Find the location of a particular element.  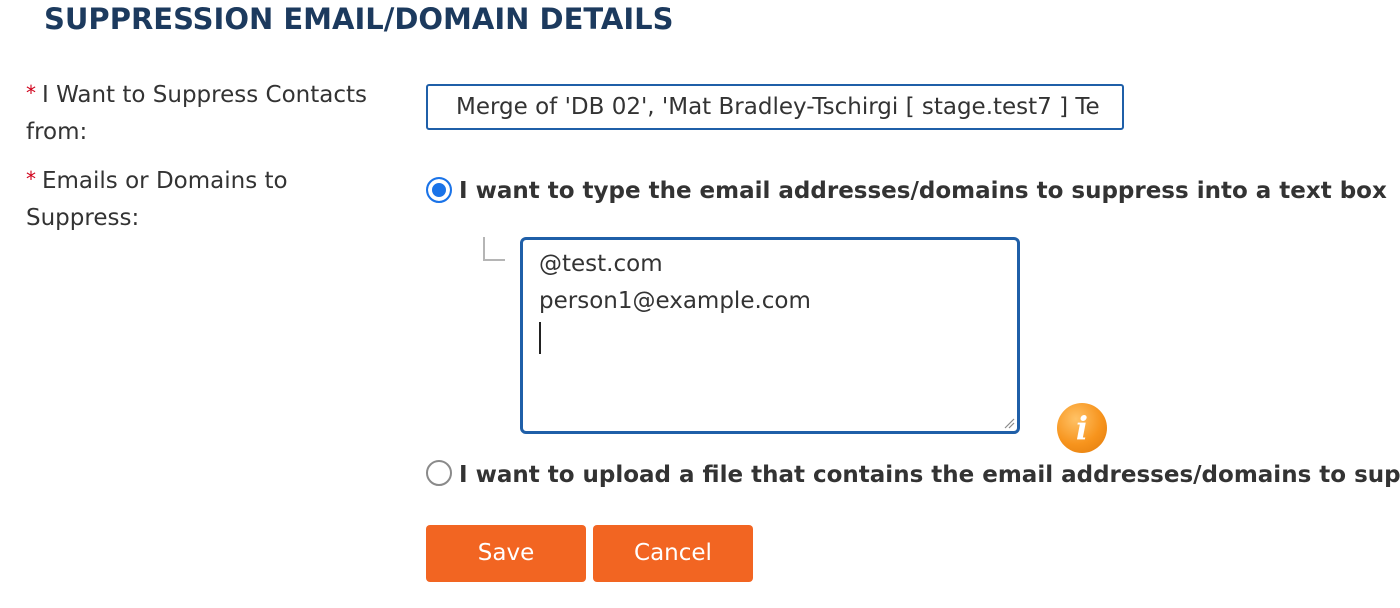

emails-textarea: @test.com person1@example.com is located at coordinates (770, 335).